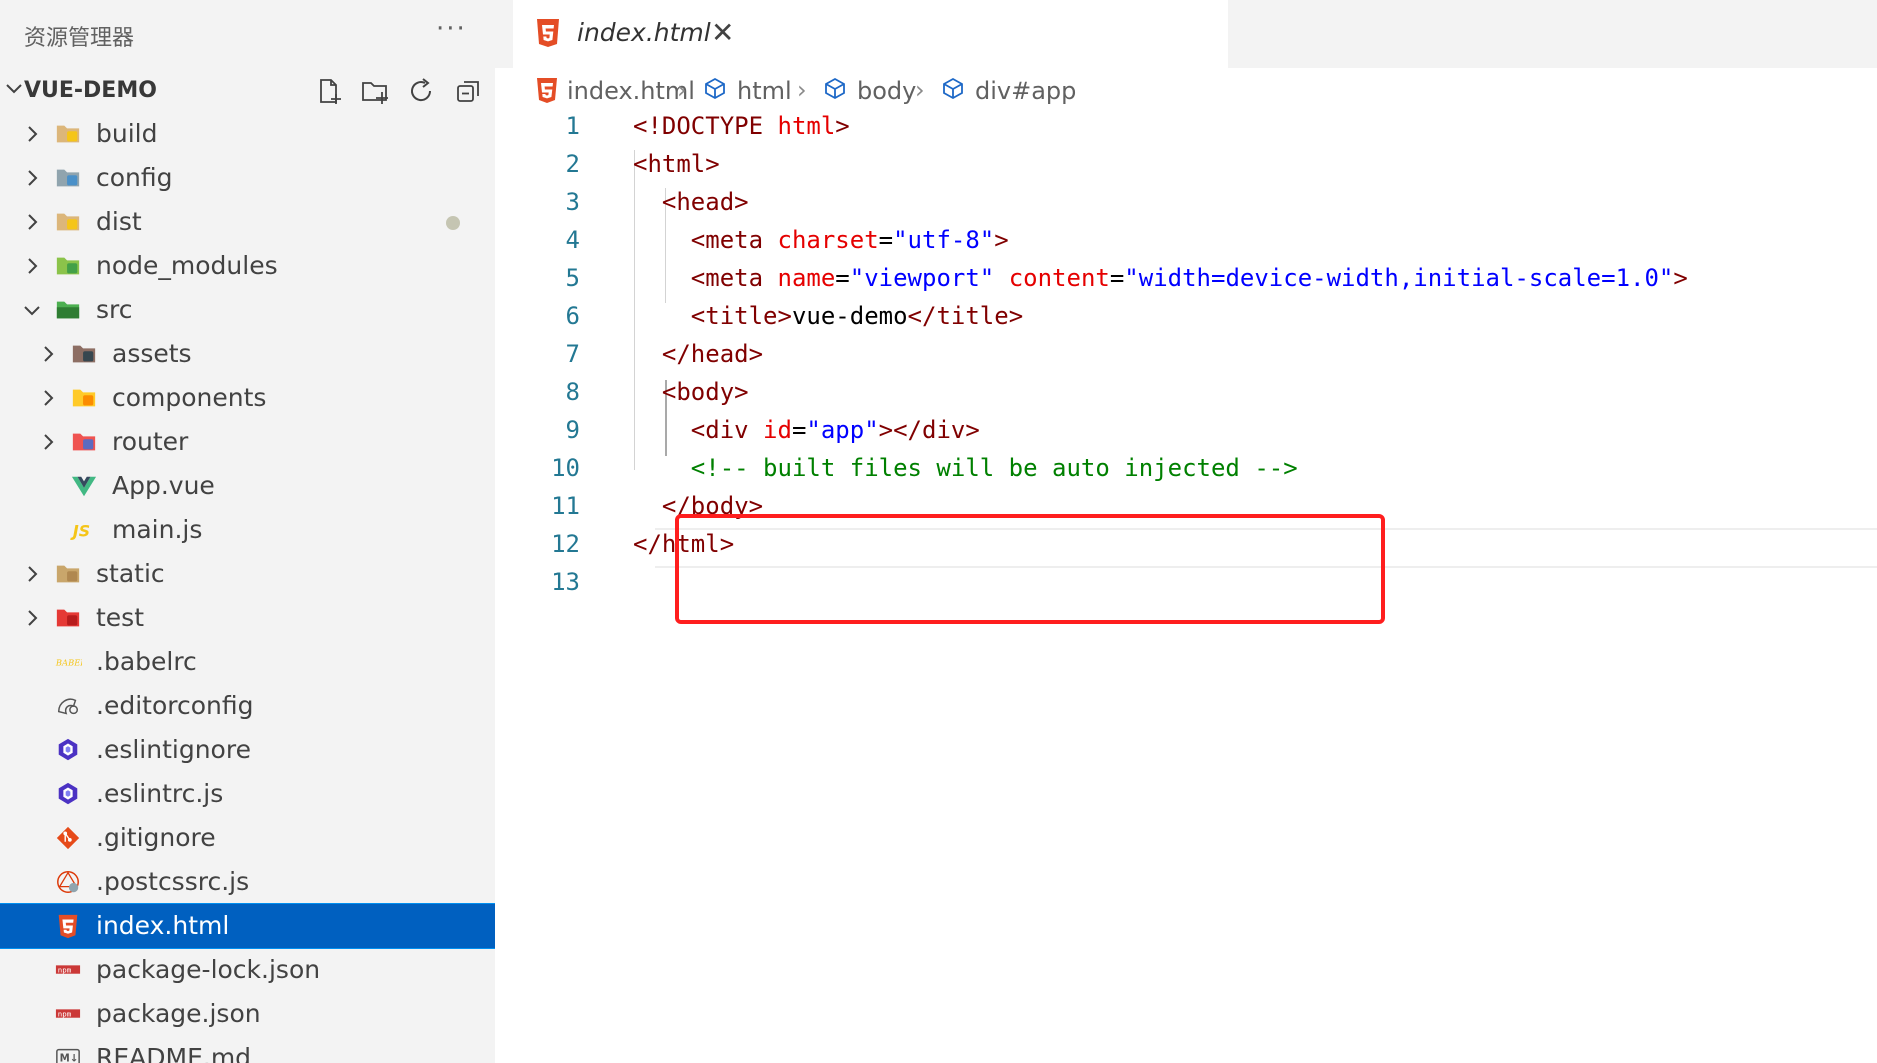  What do you see at coordinates (208, 969) in the screenshot?
I see `tree-item-label: package-lock.json` at bounding box center [208, 969].